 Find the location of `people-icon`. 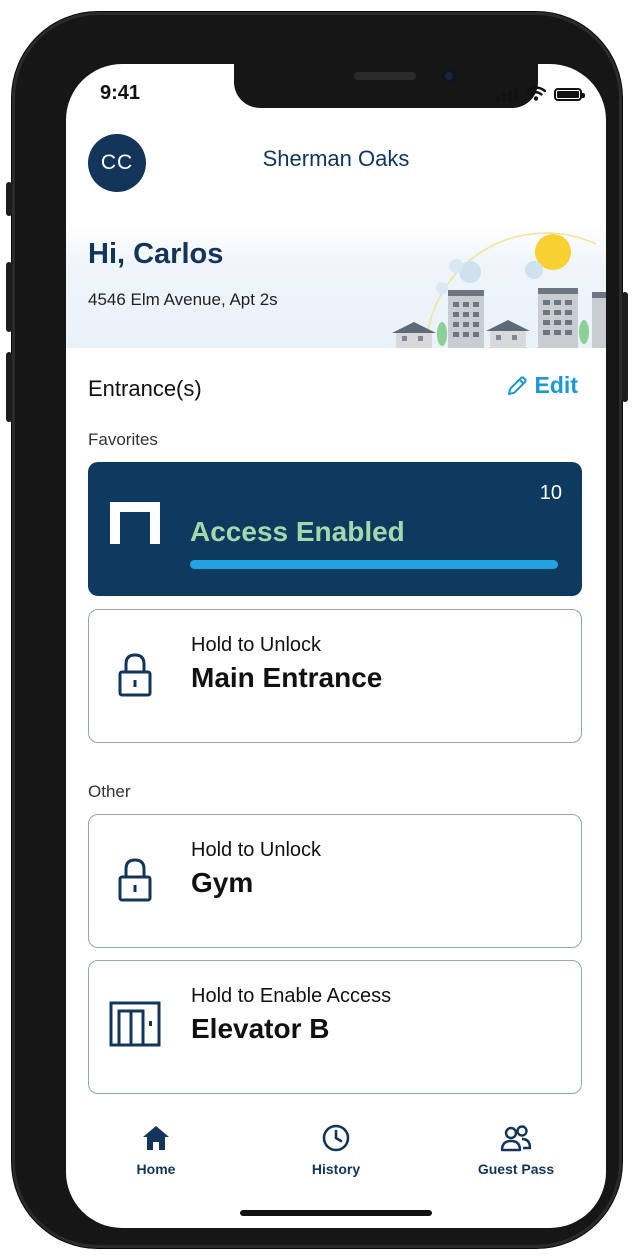

people-icon is located at coordinates (516, 1138).